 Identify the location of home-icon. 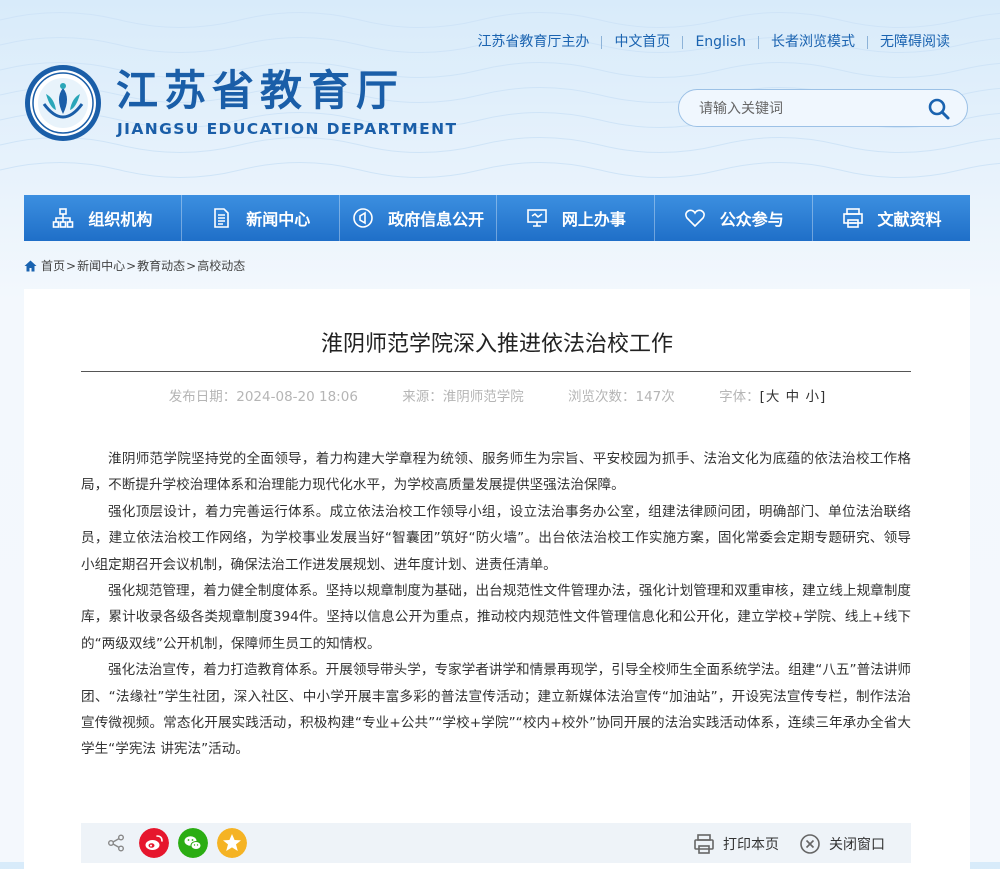
(30, 265).